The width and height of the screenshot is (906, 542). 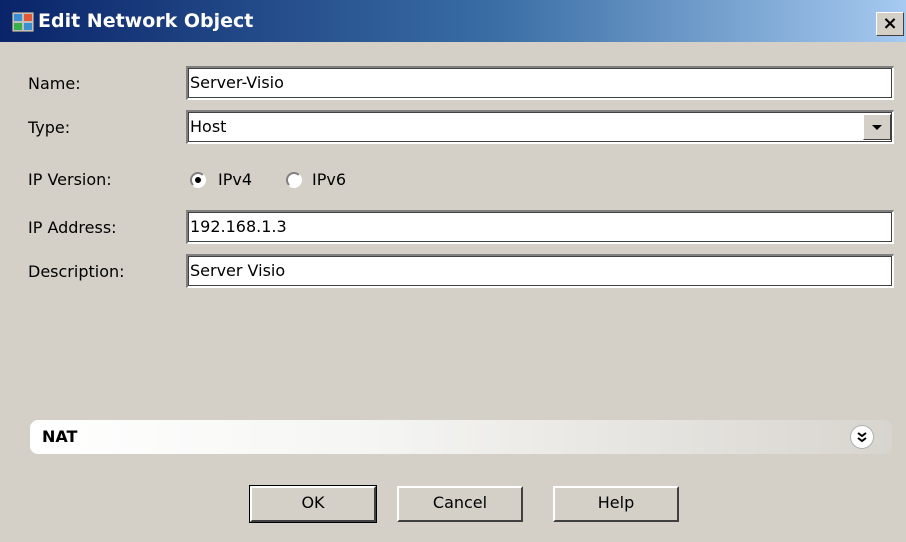 What do you see at coordinates (146, 21) in the screenshot?
I see `window-title: Edit Network Object` at bounding box center [146, 21].